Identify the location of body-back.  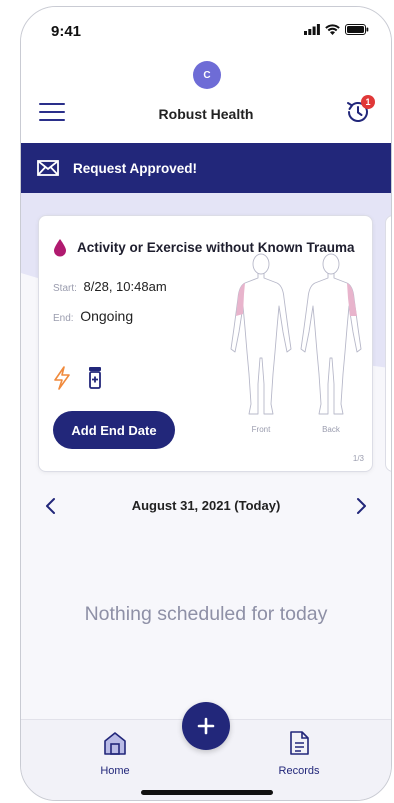
(331, 334).